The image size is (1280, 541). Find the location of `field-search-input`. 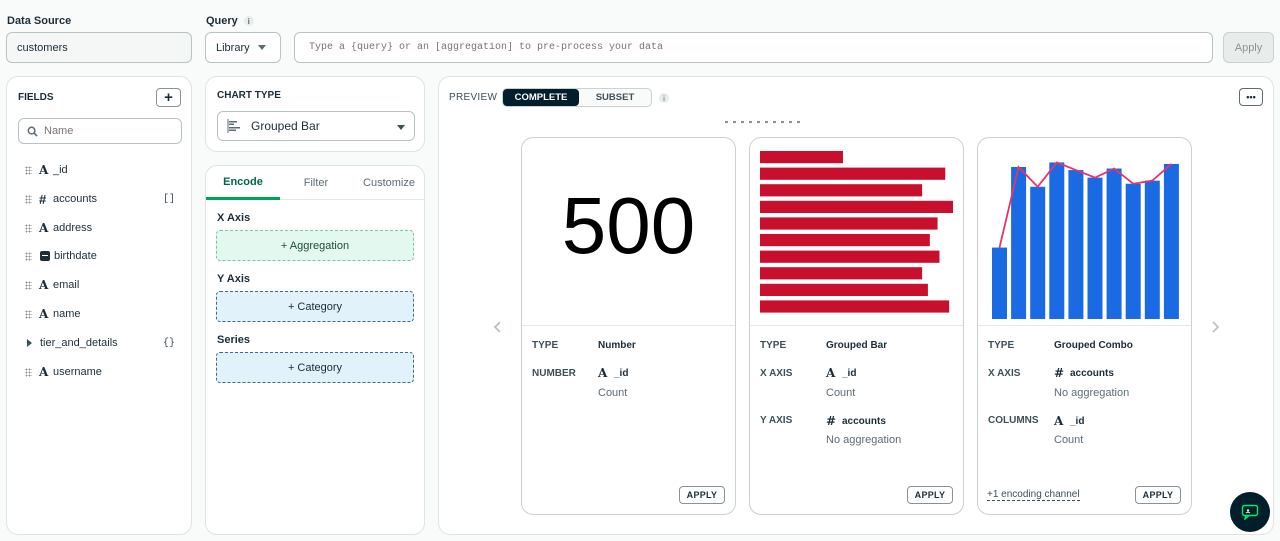

field-search-input is located at coordinates (104, 131).